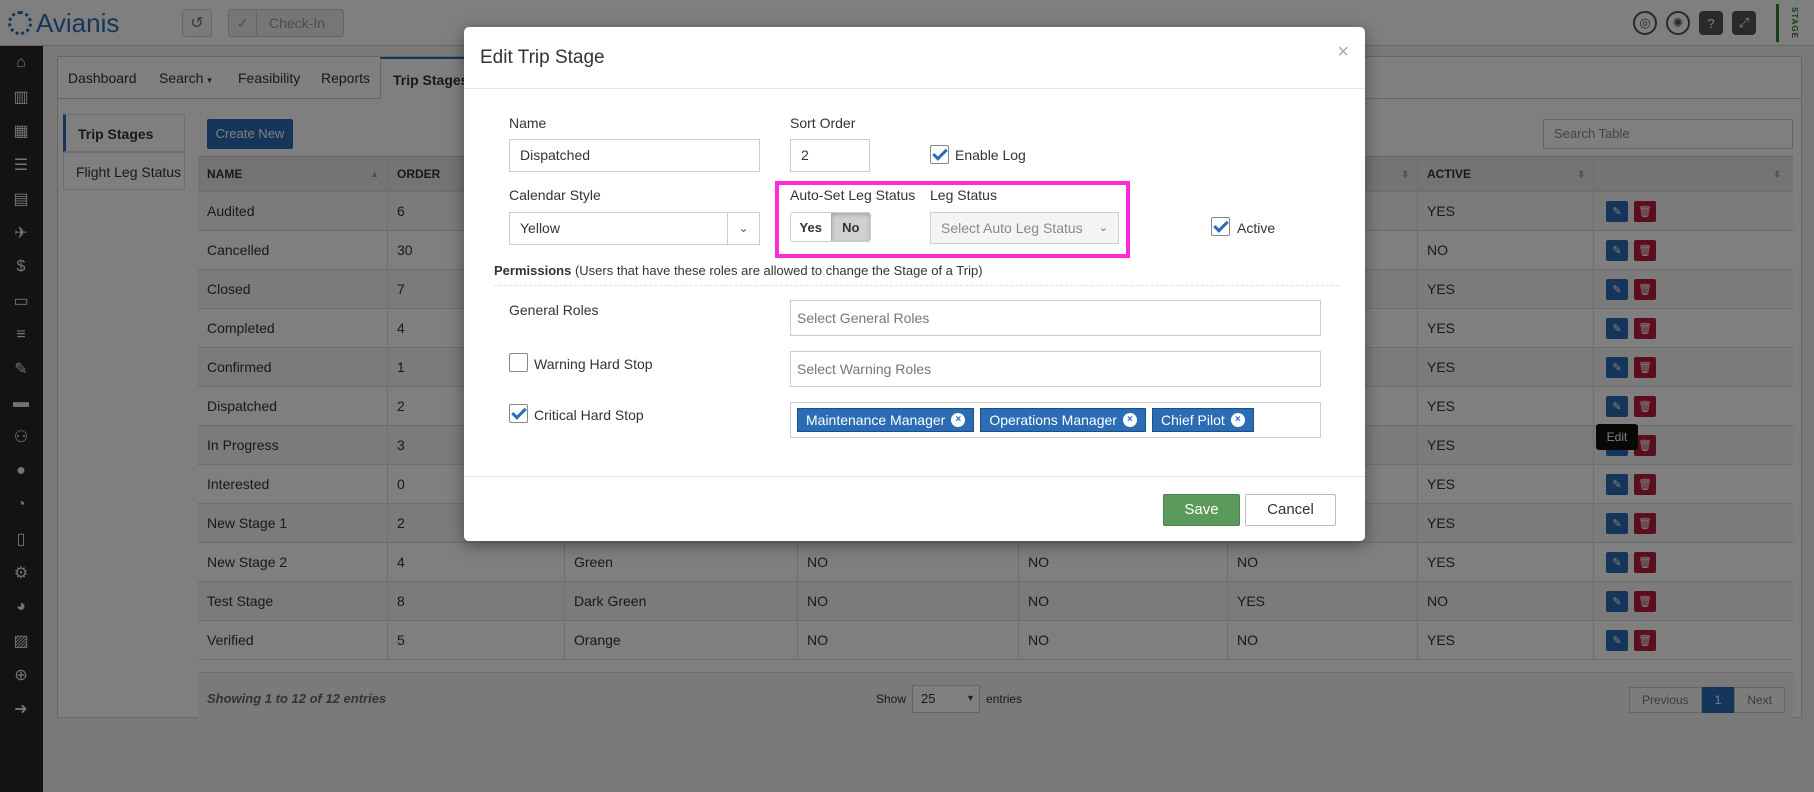 The image size is (1814, 792). What do you see at coordinates (990, 155) in the screenshot?
I see `enable-log-label: Enable Log` at bounding box center [990, 155].